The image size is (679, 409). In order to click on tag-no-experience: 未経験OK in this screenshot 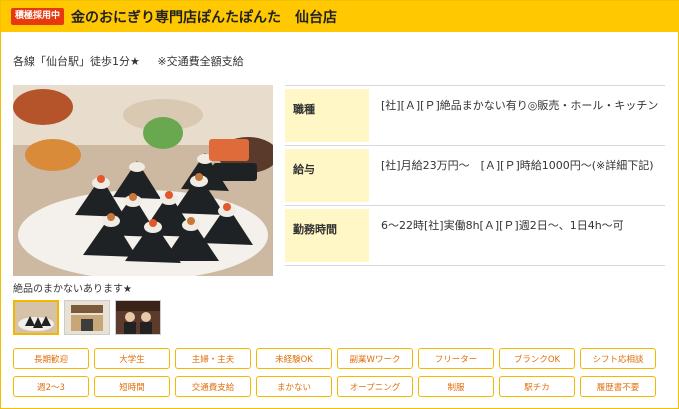, I will do `click(294, 358)`.